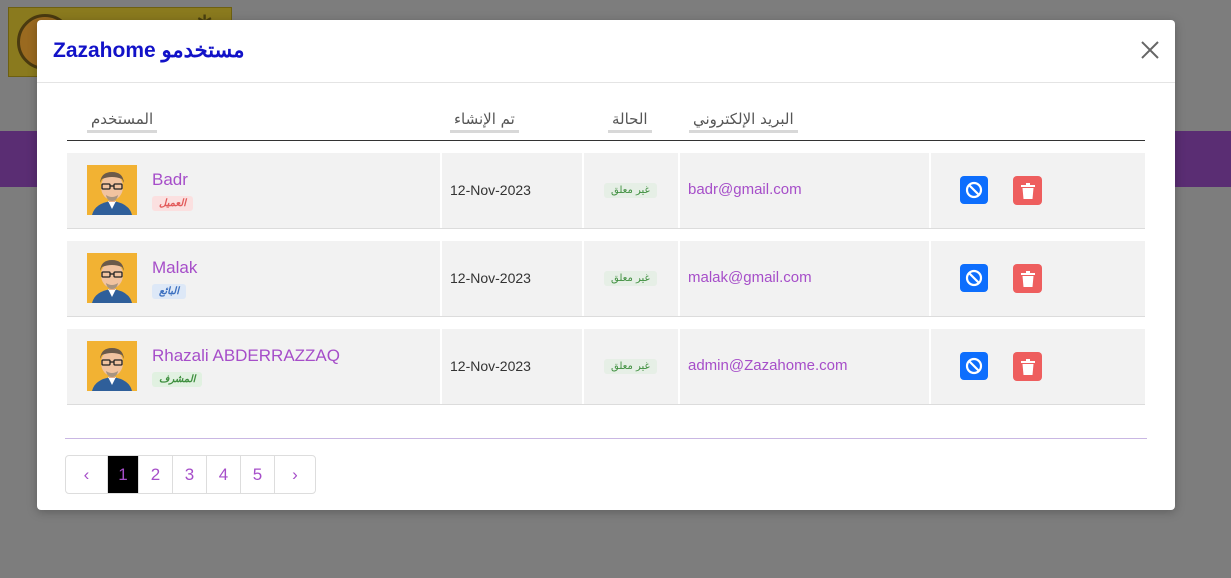  What do you see at coordinates (294, 474) in the screenshot?
I see `pagination-next: ›` at bounding box center [294, 474].